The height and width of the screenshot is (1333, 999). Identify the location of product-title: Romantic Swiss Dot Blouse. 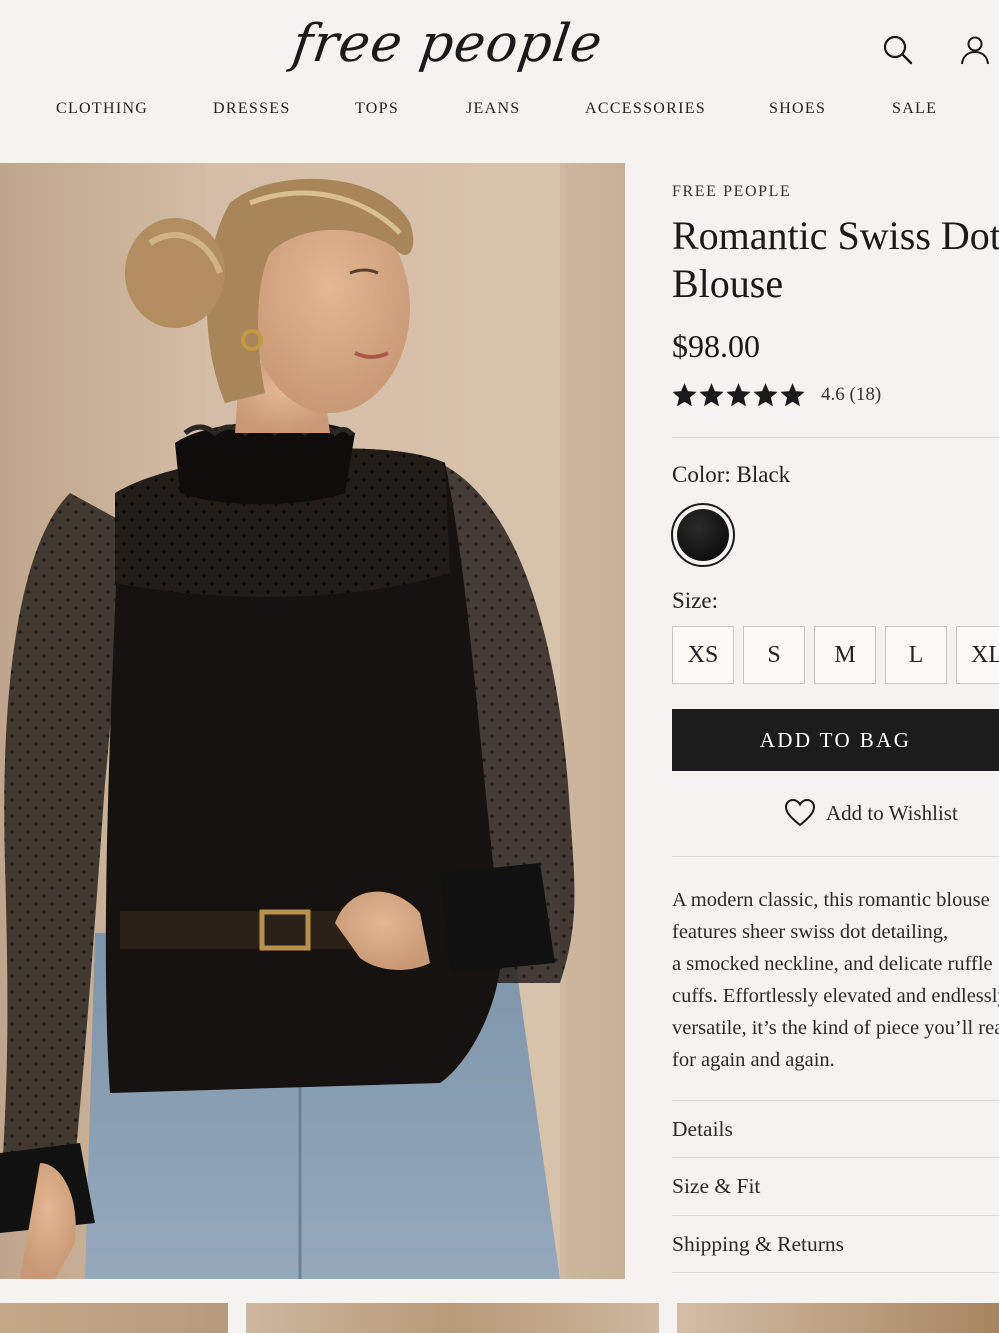
(835, 259).